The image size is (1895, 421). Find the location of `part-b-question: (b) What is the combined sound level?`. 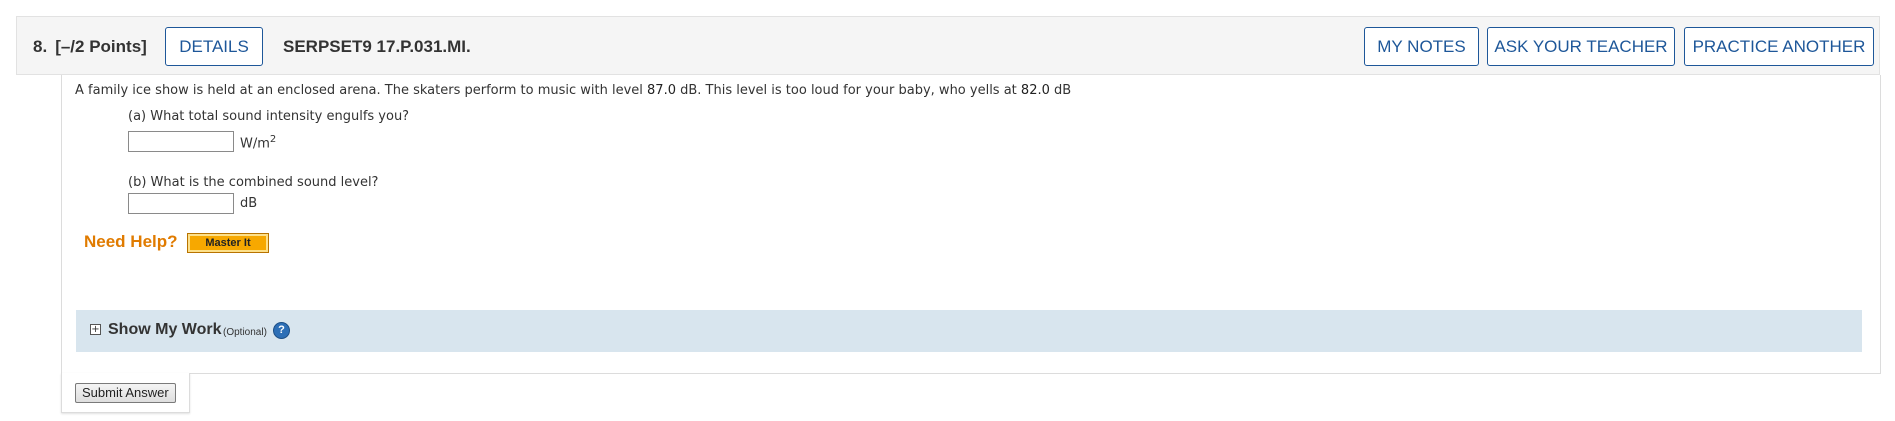

part-b-question: (b) What is the combined sound level? is located at coordinates (253, 182).